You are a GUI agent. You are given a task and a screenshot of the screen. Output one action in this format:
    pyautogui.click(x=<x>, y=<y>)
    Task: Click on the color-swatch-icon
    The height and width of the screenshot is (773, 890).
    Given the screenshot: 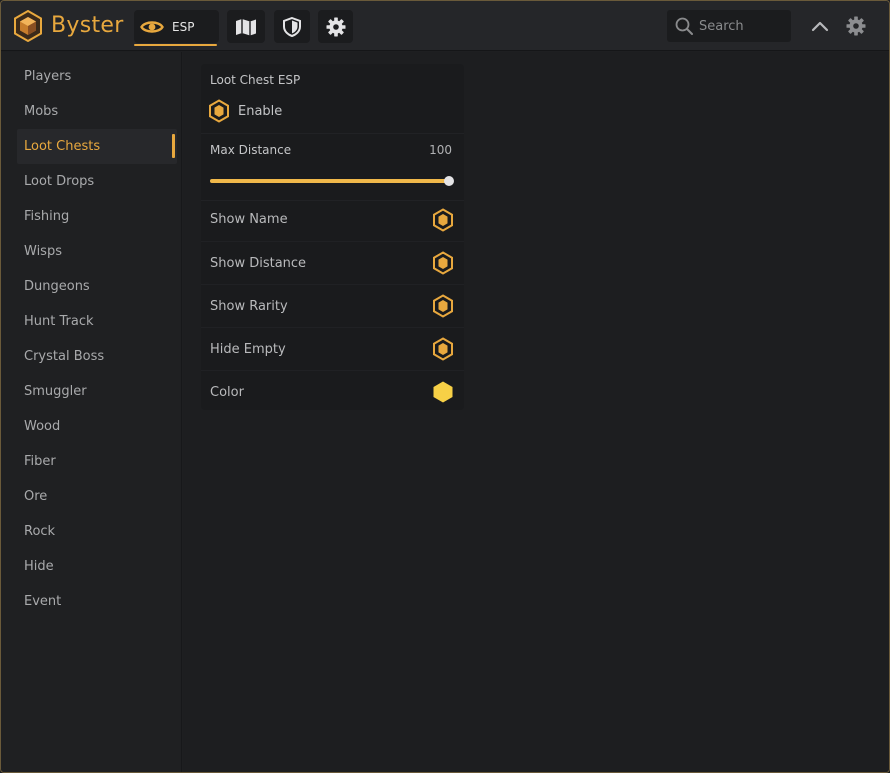 What is the action you would take?
    pyautogui.click(x=443, y=392)
    